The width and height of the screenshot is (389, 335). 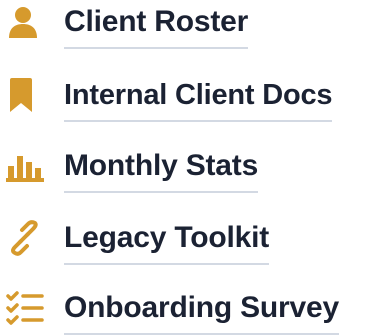 I want to click on checklist-icon, so click(x=27, y=308).